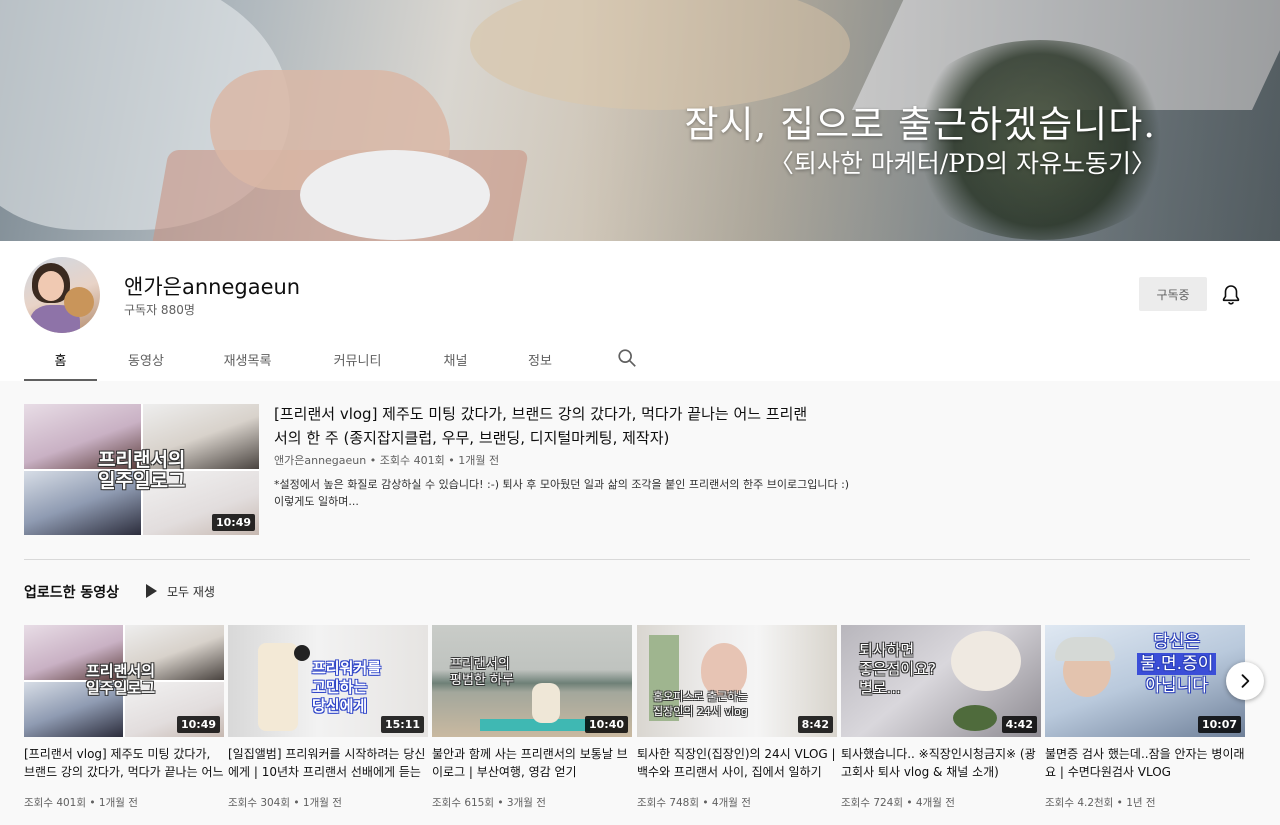 This screenshot has height=825, width=1280. What do you see at coordinates (347, 668) in the screenshot?
I see `thumb-text-line: 프리워커를` at bounding box center [347, 668].